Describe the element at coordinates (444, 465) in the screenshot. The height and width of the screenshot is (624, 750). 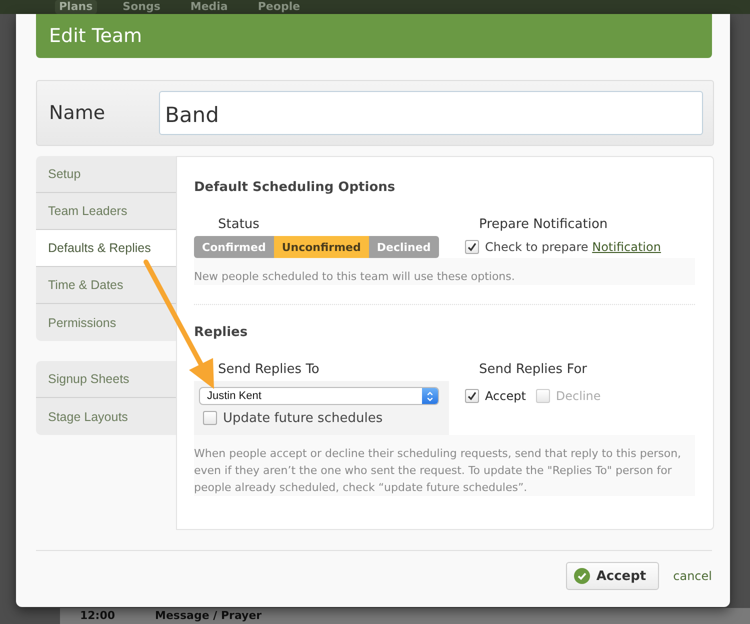
I see `hint-text: When people accept or decline their scheduling requests, send that reply to this person, even if they aren’t the one who sent the request. To update the "Replies To" person for people already scheduled, check “update future schedules”.` at that location.